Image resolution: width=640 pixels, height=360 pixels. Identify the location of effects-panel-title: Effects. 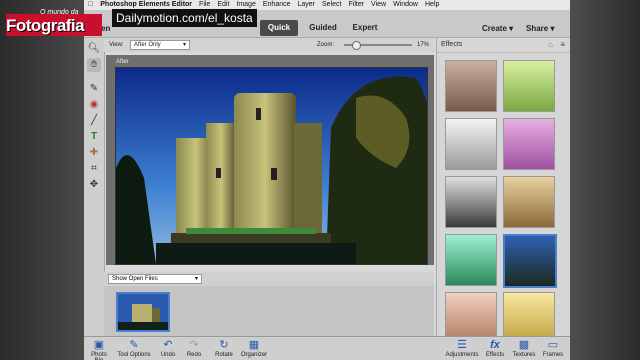
(452, 44).